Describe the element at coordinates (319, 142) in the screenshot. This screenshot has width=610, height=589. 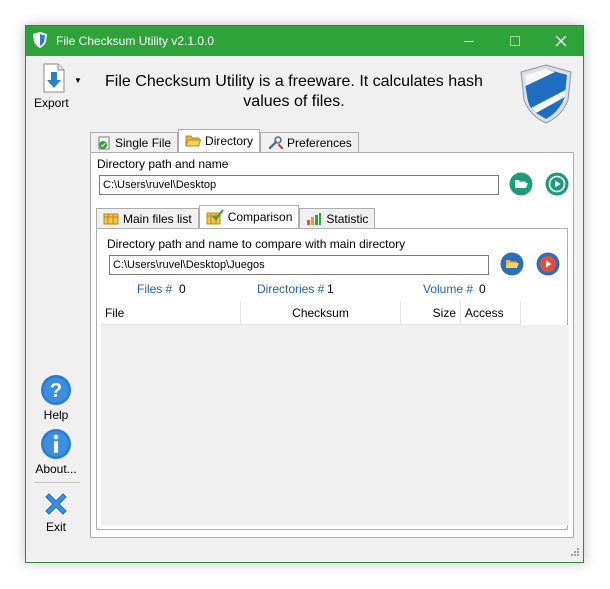
I see `tab-preferences-label: Preferences` at that location.